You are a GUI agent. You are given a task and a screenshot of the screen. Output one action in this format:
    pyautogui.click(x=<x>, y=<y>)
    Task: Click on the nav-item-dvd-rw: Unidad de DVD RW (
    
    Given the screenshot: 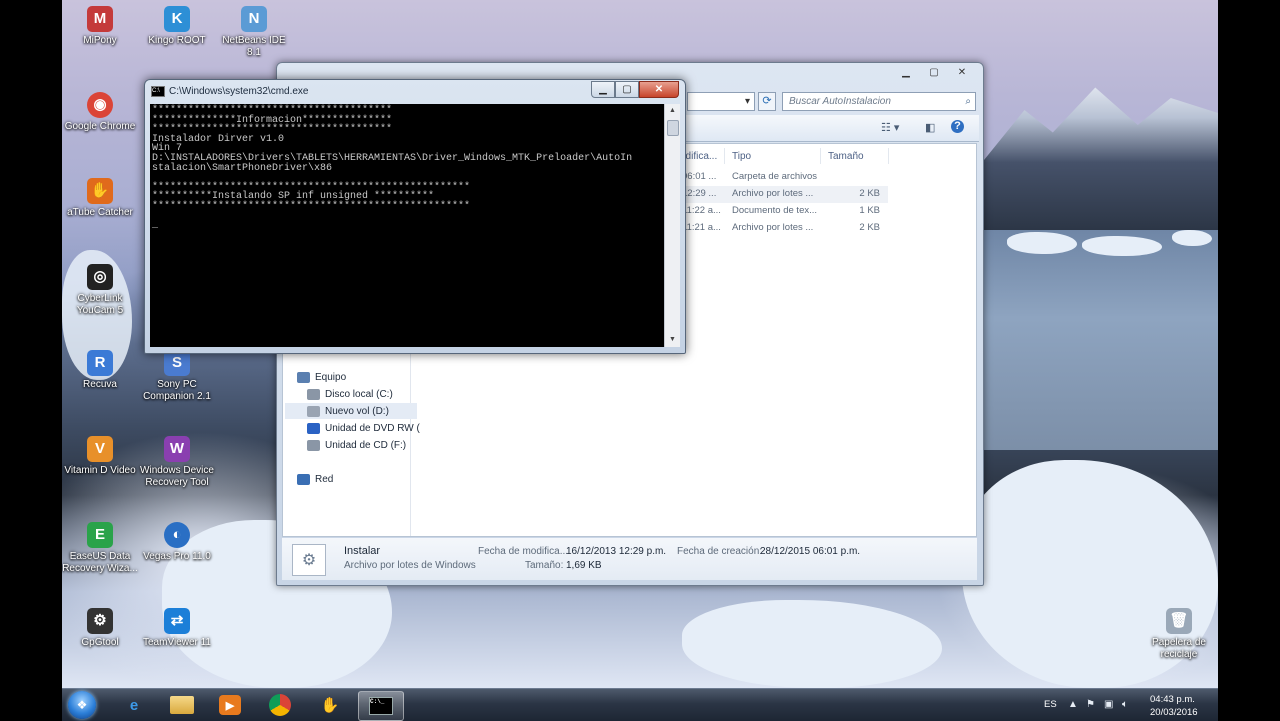 What is the action you would take?
    pyautogui.click(x=363, y=428)
    